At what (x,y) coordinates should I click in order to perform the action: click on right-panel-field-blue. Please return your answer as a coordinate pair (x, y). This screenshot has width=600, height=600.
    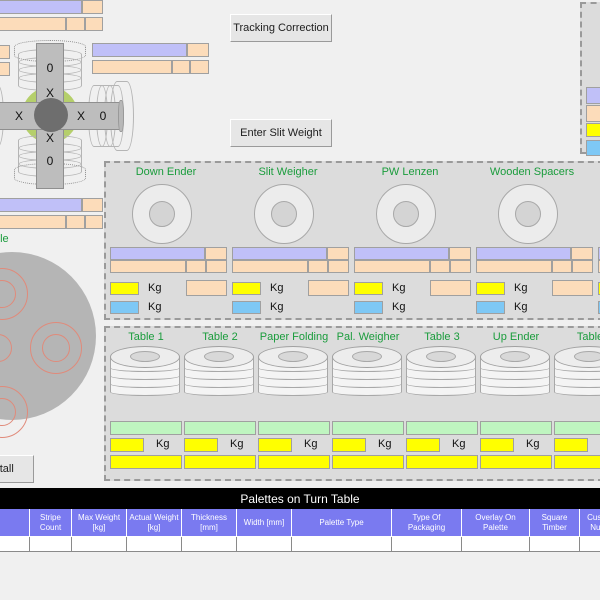
    Looking at the image, I should click on (593, 148).